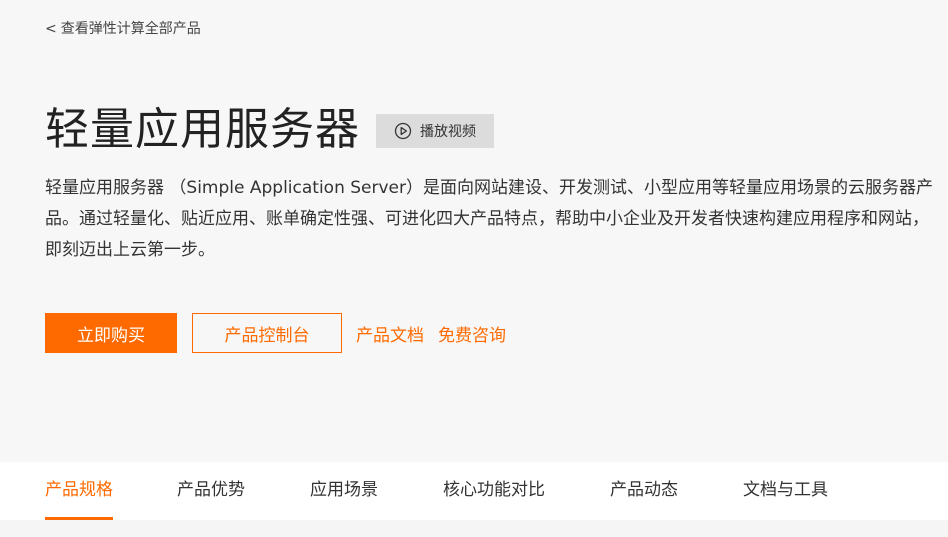 The image size is (948, 537). What do you see at coordinates (403, 131) in the screenshot?
I see `play-circle-icon` at bounding box center [403, 131].